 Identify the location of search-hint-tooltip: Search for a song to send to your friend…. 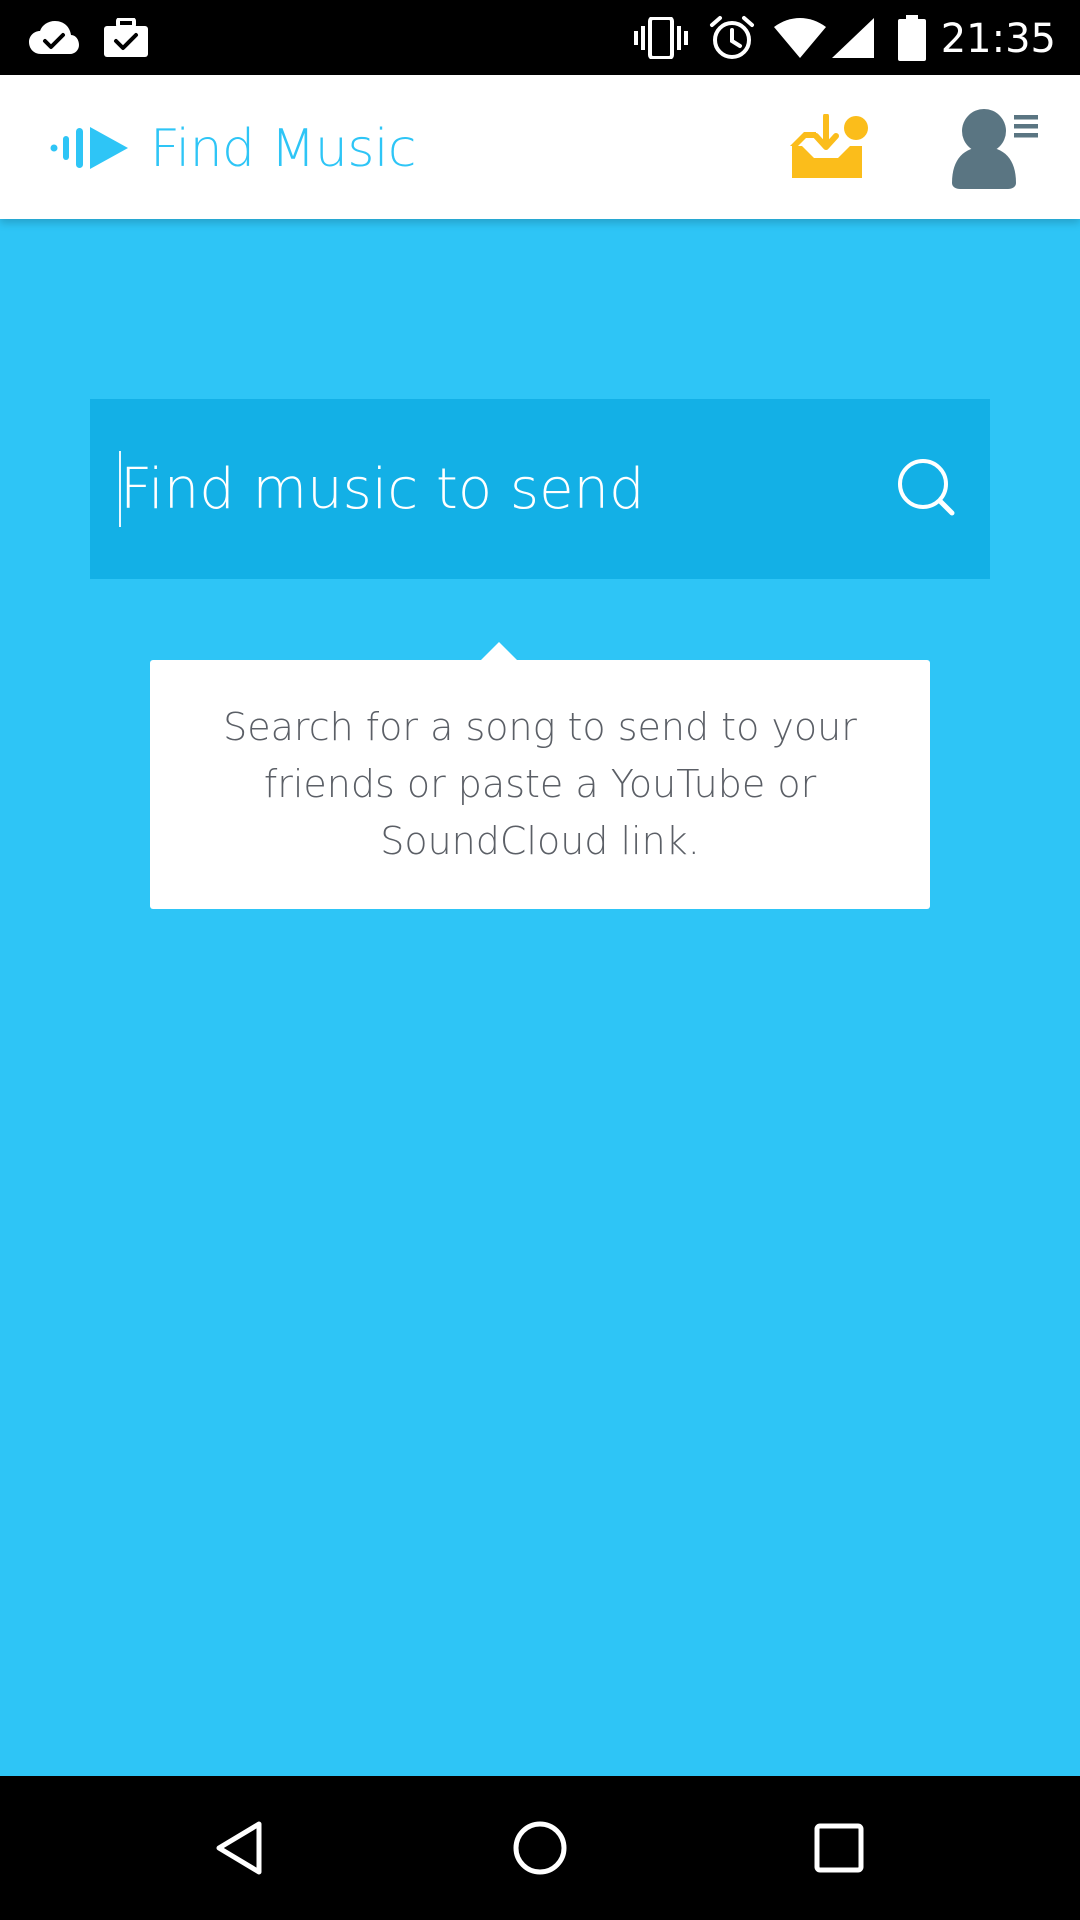
(540, 784).